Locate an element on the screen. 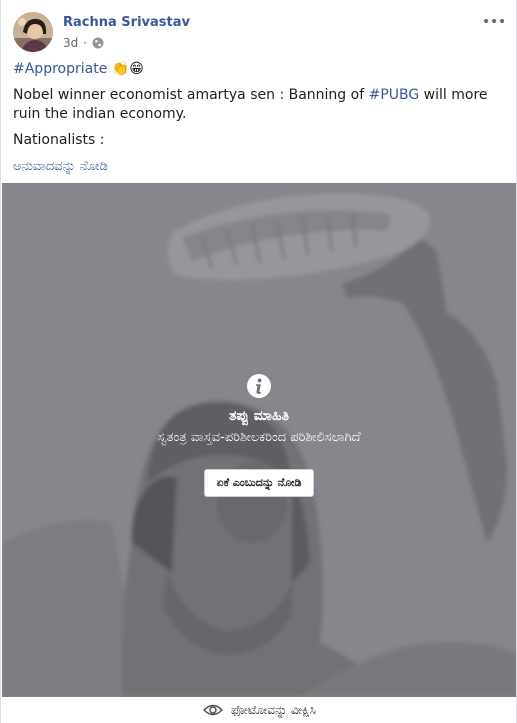 Image resolution: width=517 pixels, height=723 pixels. warning-title: ತಪ್ಪು ಮಾಹಿತಿ is located at coordinates (259, 416).